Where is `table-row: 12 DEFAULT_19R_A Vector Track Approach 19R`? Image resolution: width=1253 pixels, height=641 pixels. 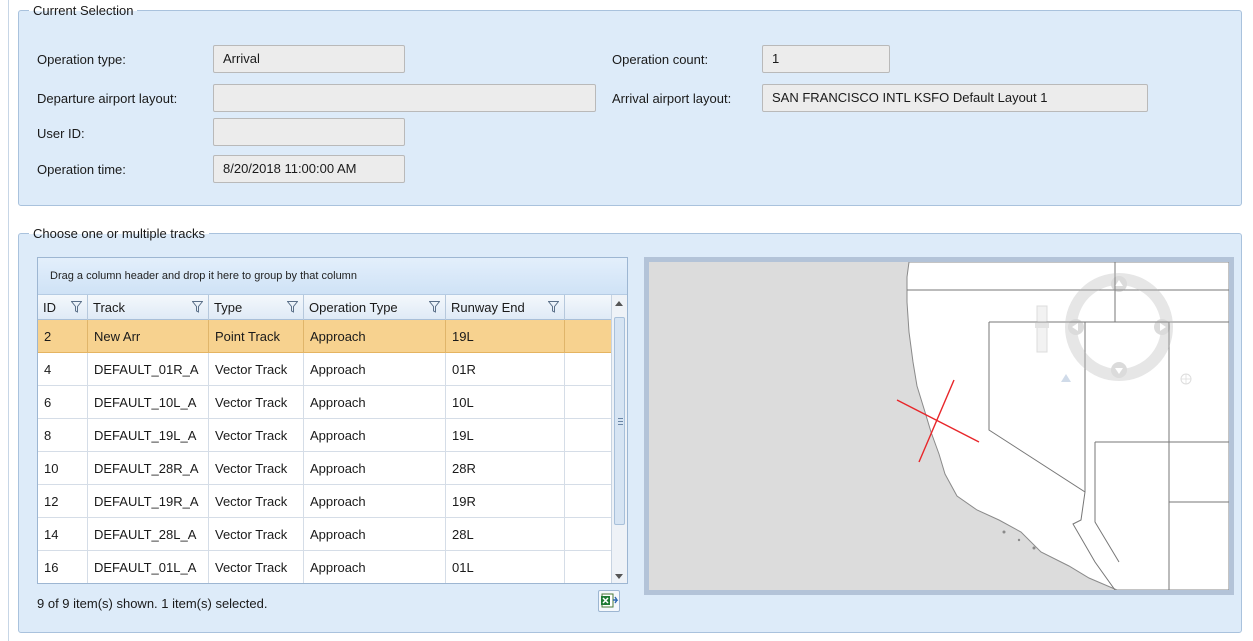
table-row: 12 DEFAULT_19R_A Vector Track Approach 19R is located at coordinates (325, 501).